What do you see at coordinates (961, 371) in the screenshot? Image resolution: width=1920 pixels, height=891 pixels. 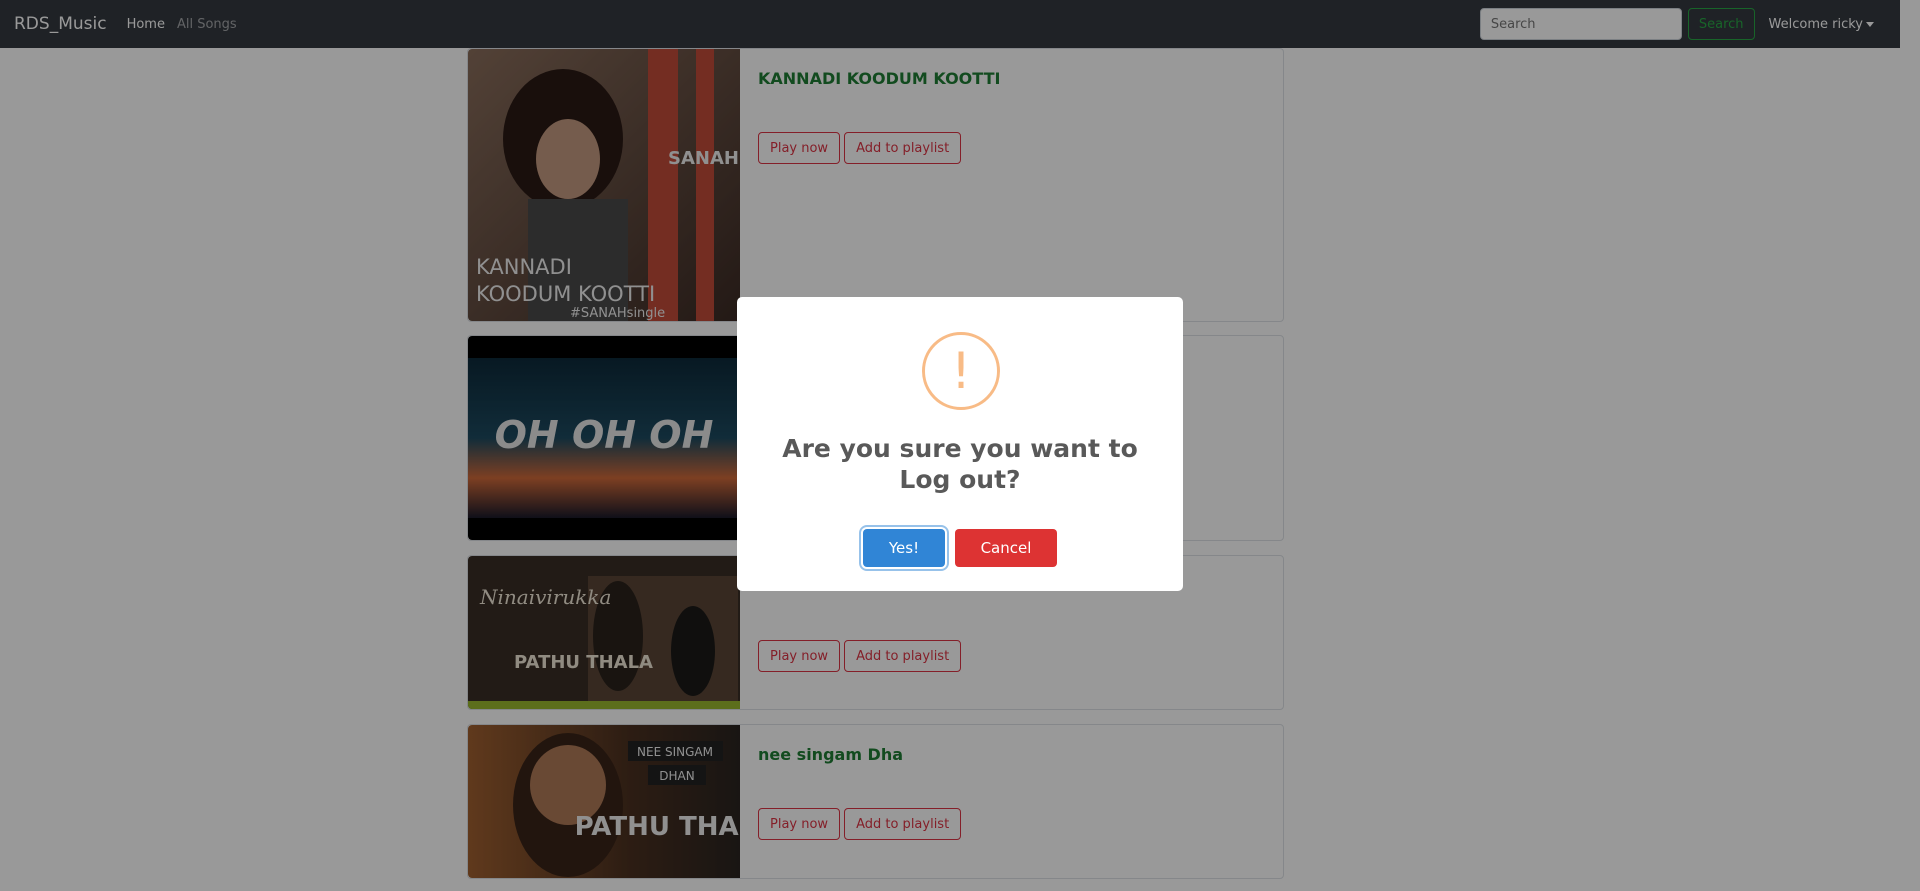 I see `warning-icon: !` at bounding box center [961, 371].